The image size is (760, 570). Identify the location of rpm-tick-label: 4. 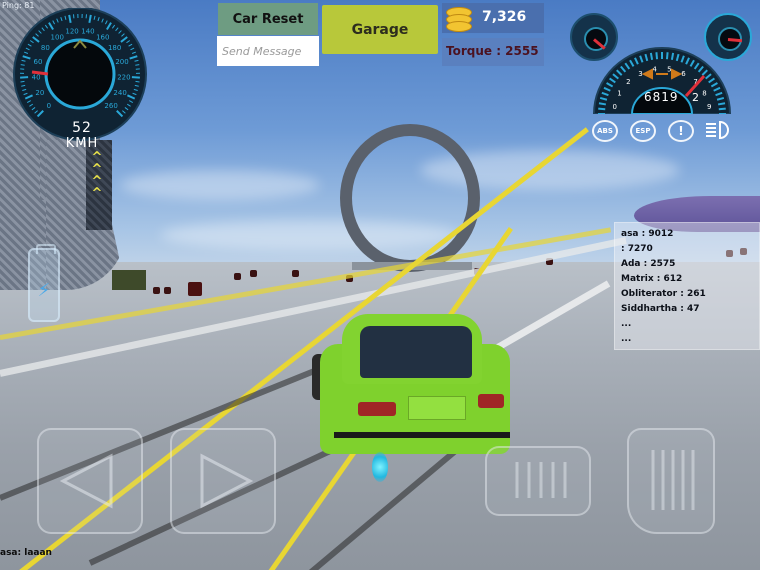
(654, 70).